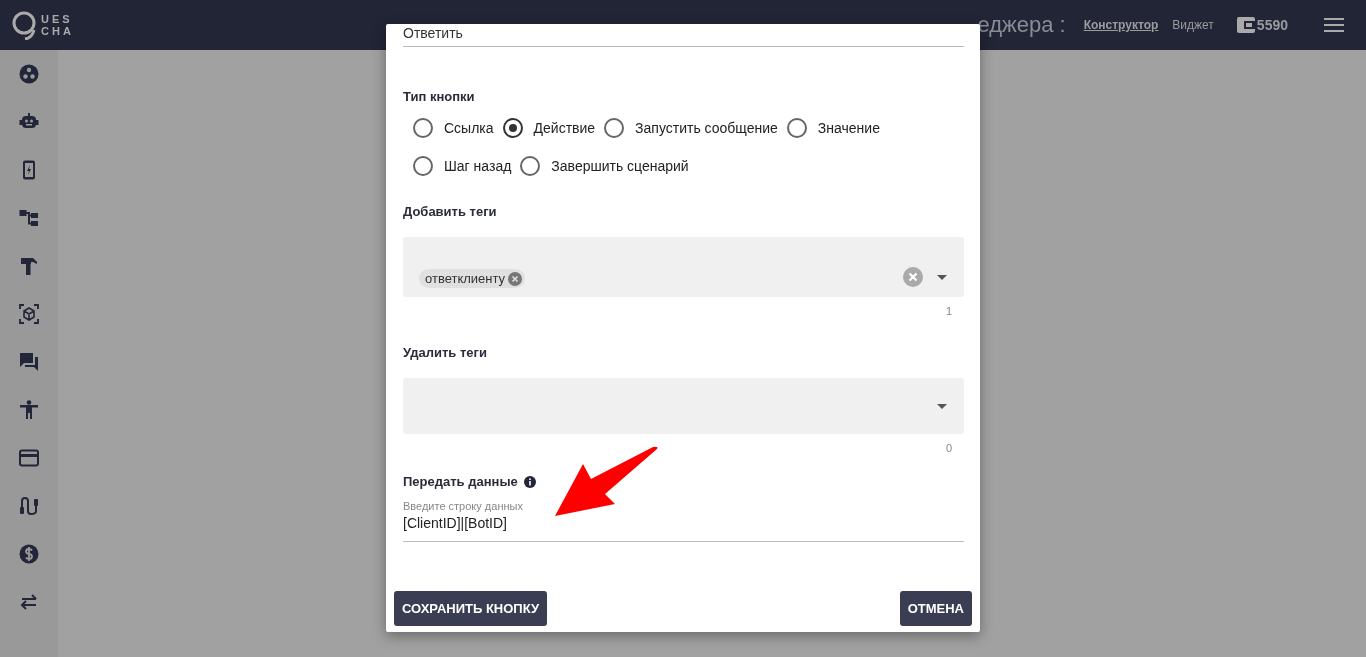 The image size is (1366, 657). What do you see at coordinates (433, 33) in the screenshot?
I see `field-value: Ответить` at bounding box center [433, 33].